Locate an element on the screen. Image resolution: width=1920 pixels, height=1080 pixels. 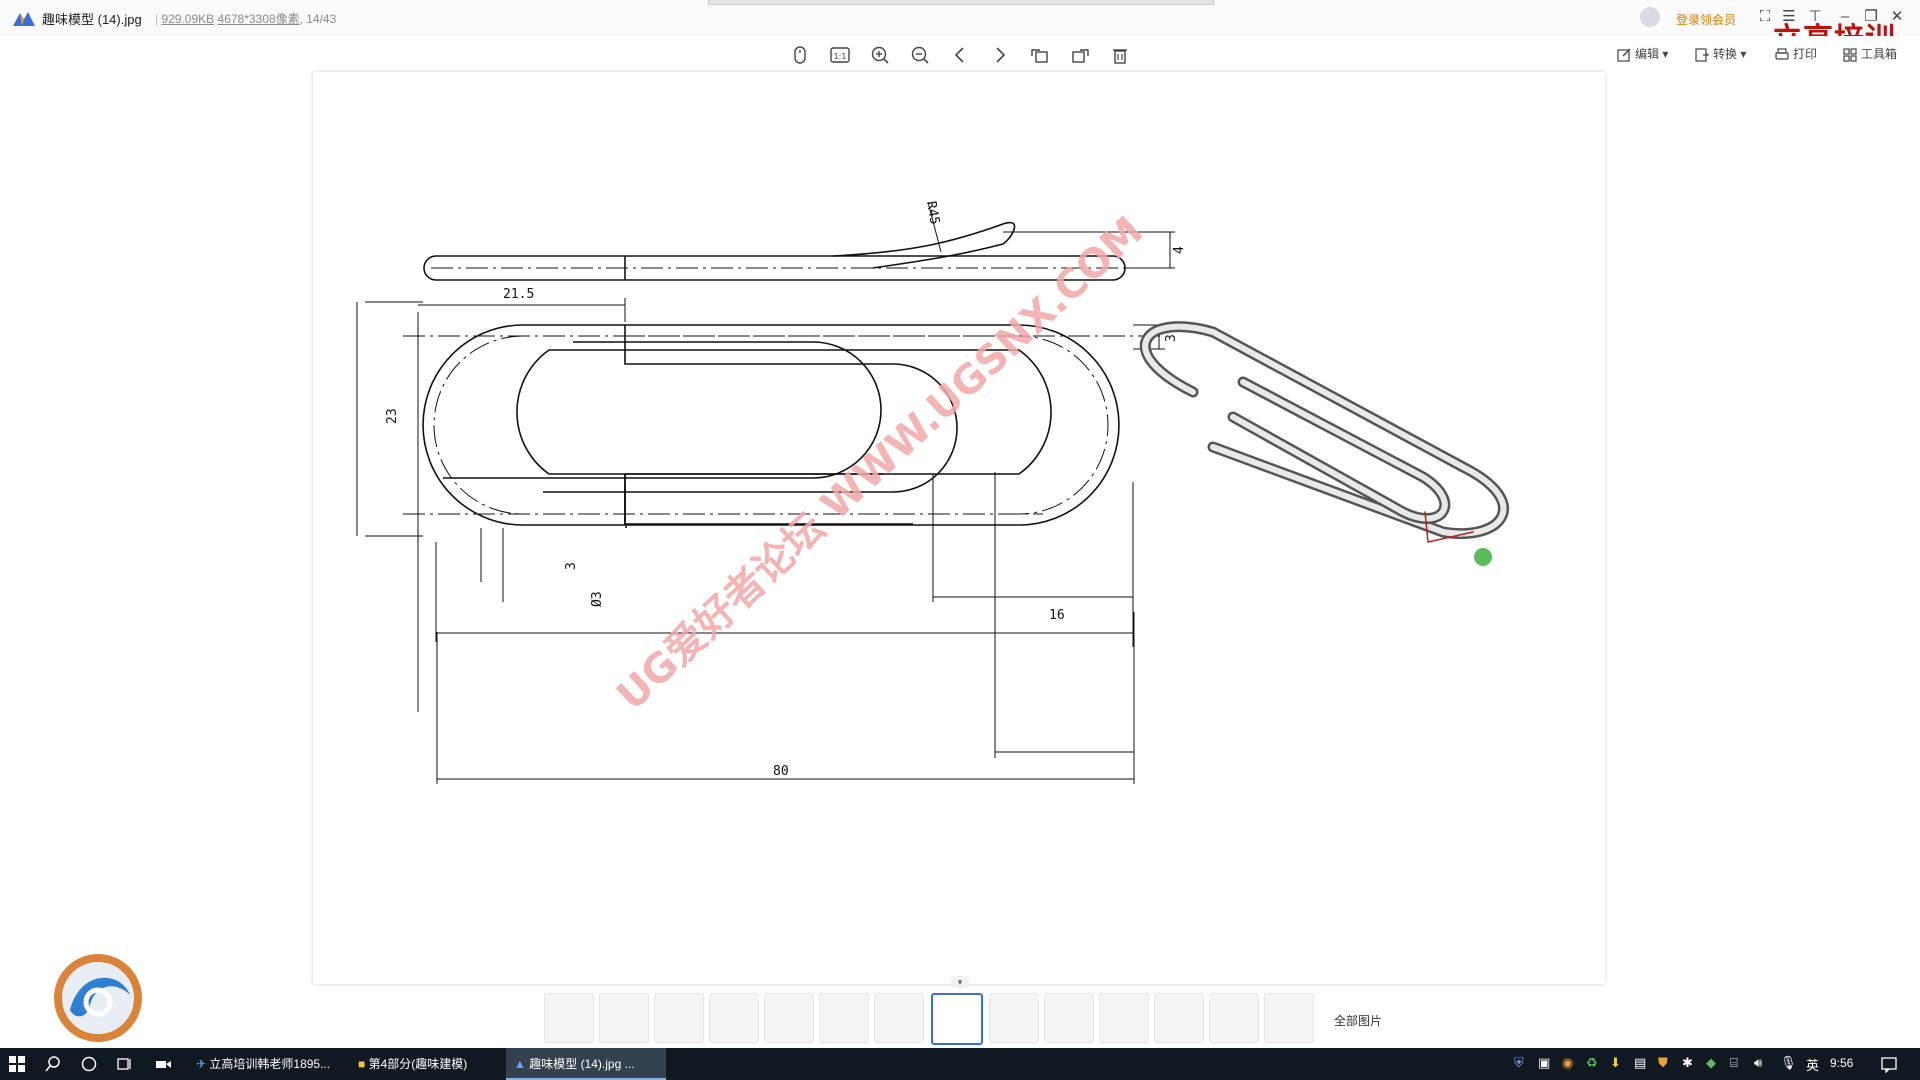
edit-icon is located at coordinates (1624, 55).